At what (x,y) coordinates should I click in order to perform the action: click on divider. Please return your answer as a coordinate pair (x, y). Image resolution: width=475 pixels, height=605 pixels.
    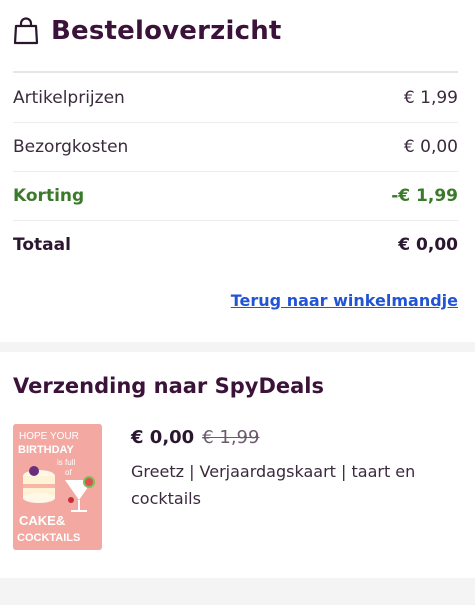
    Looking at the image, I should click on (235, 72).